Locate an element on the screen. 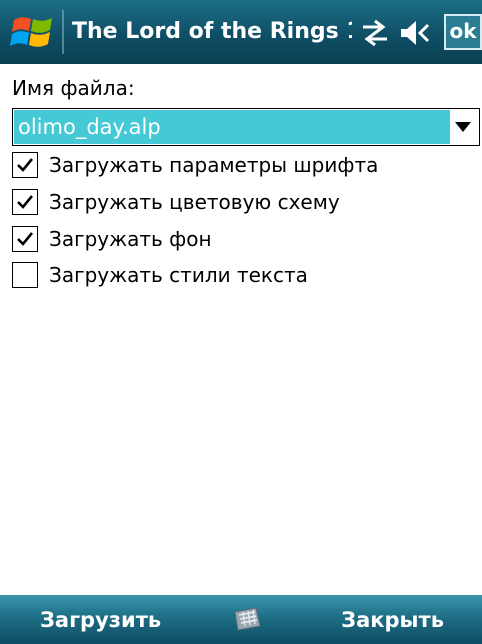 The height and width of the screenshot is (644, 482). title-bar: The Lord of the Rings 1. F ok is located at coordinates (241, 32).